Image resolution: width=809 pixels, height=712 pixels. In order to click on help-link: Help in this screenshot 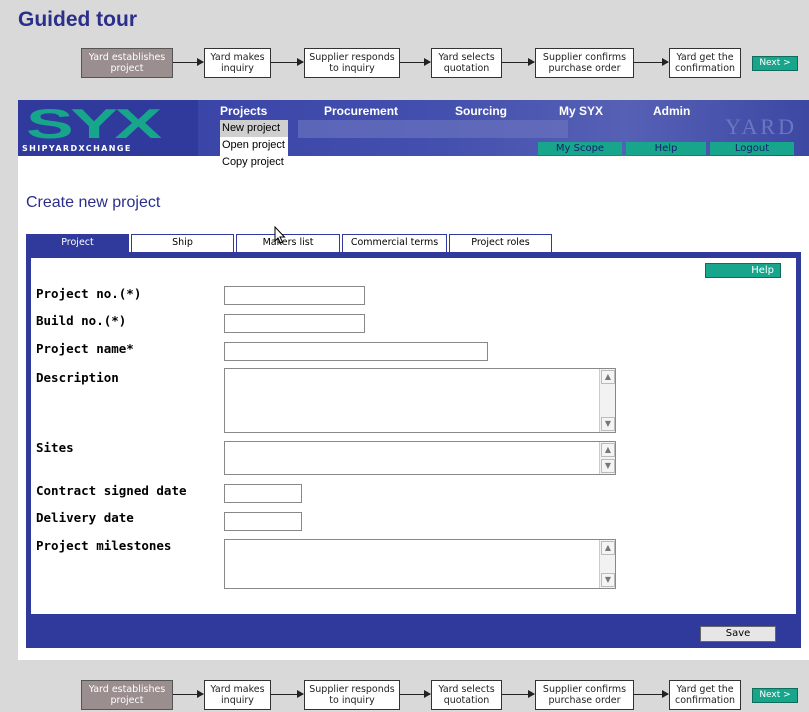, I will do `click(666, 148)`.